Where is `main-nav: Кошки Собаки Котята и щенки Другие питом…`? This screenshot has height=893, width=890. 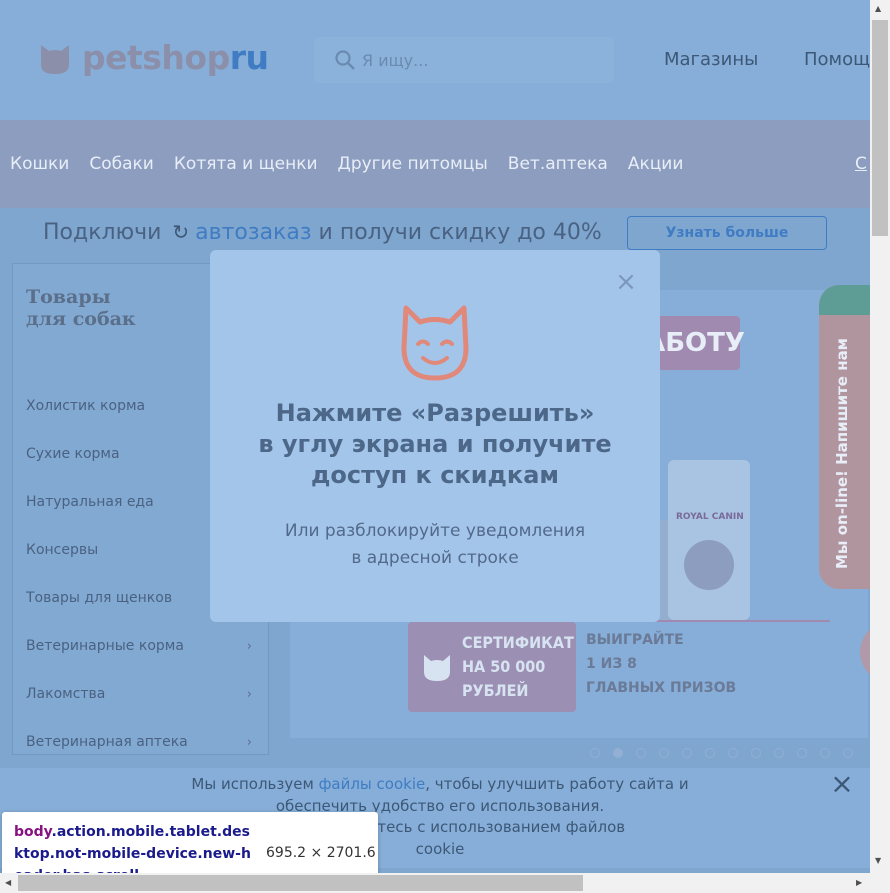 main-nav: Кошки Собаки Котята и щенки Другие питом… is located at coordinates (435, 164).